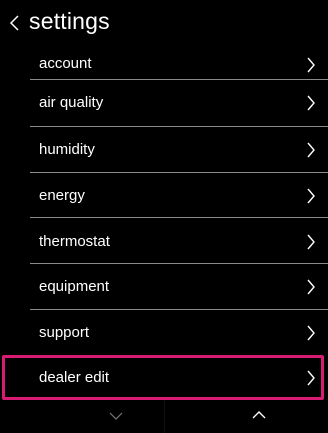 This screenshot has height=433, width=328. Describe the element at coordinates (62, 195) in the screenshot. I see `menu-item-label: energy` at that location.